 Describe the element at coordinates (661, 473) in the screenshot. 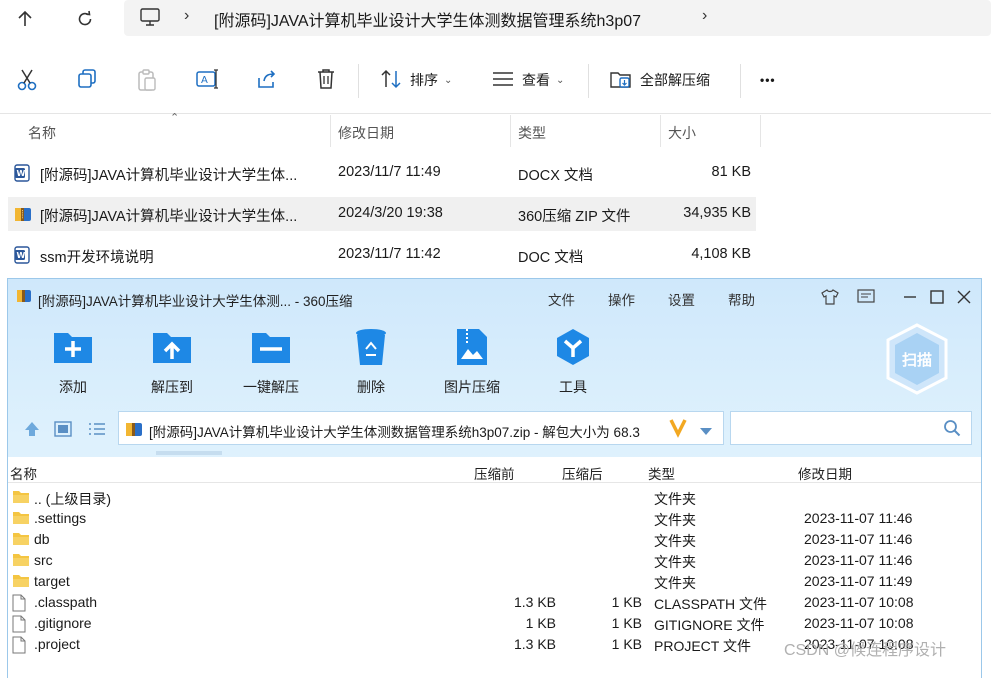

I see `zip-column-type: 类型` at that location.